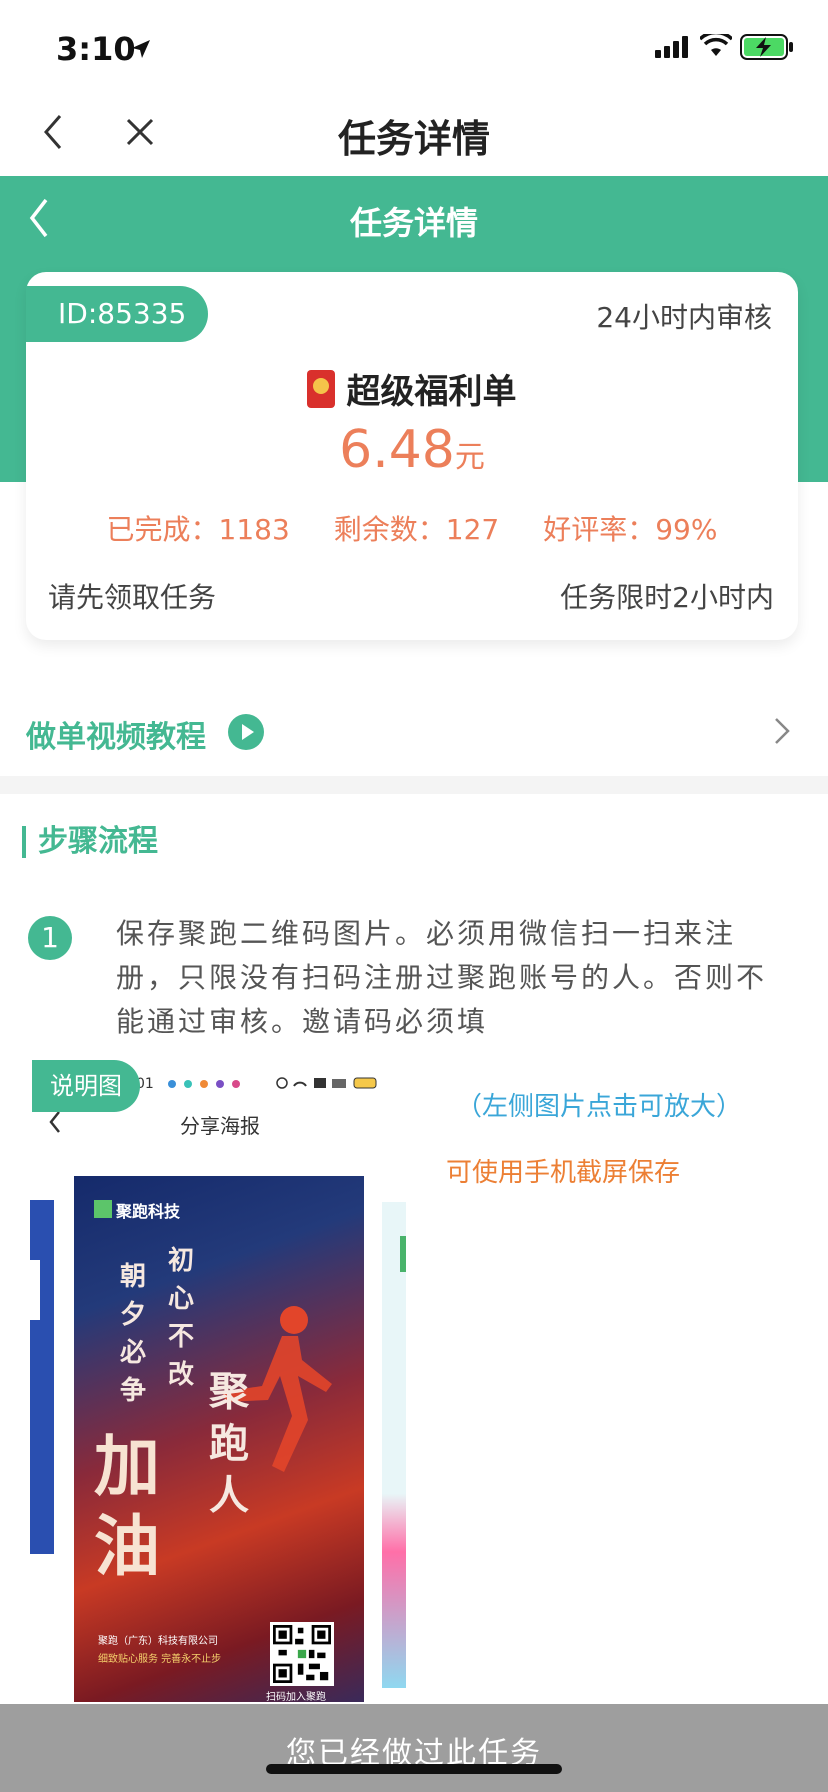  Describe the element at coordinates (413, 223) in the screenshot. I see `header-title: 任务详情` at that location.